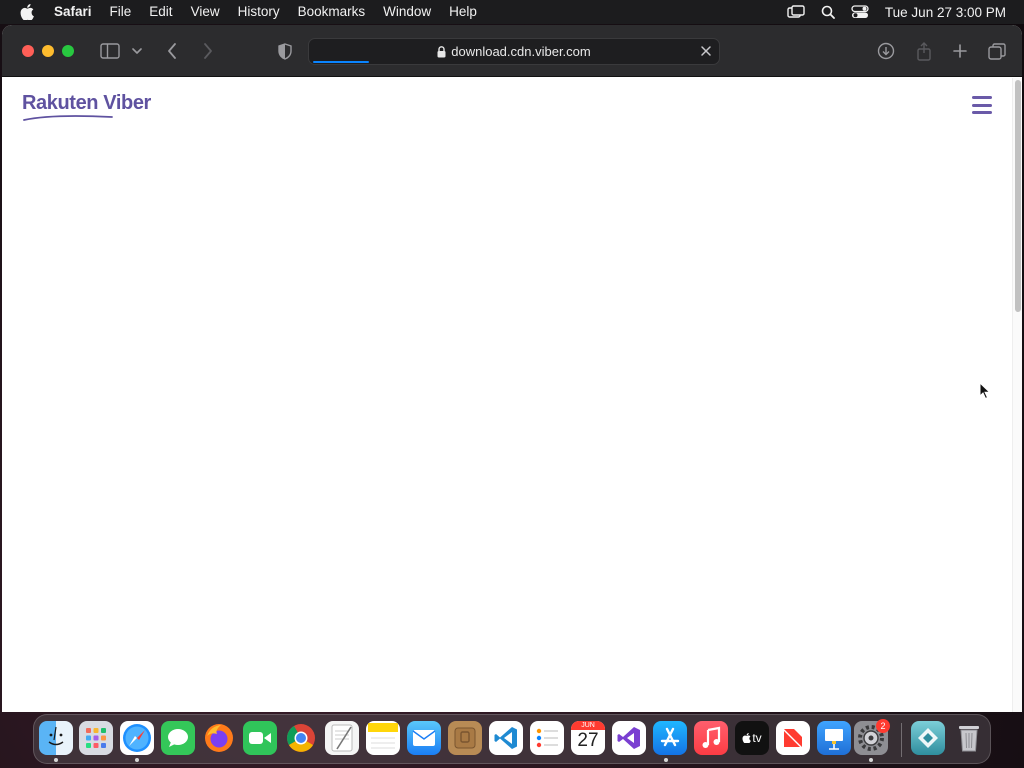  I want to click on window-zoom-button, so click(68, 51).